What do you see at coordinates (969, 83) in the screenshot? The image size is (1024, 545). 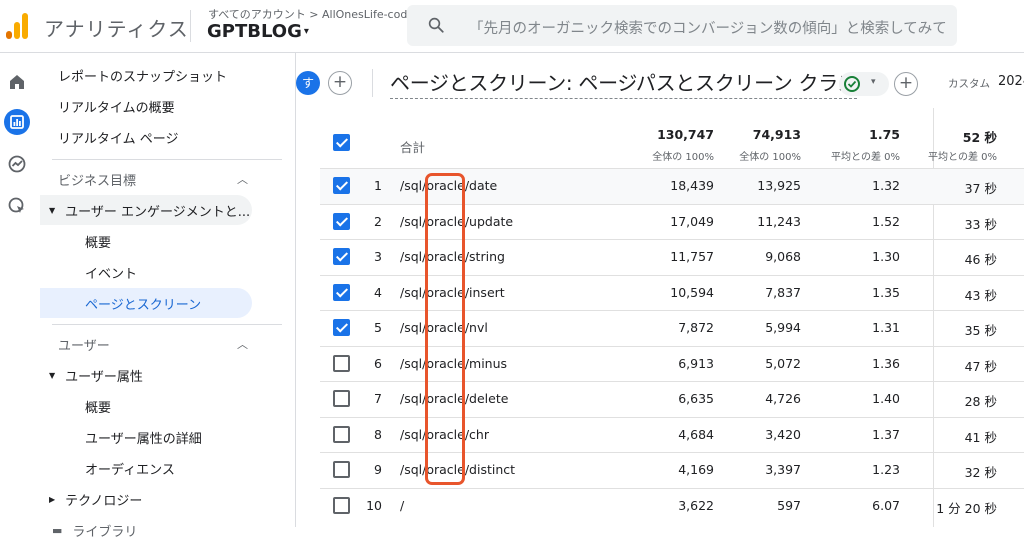 I see `date-range-label: カスタム` at bounding box center [969, 83].